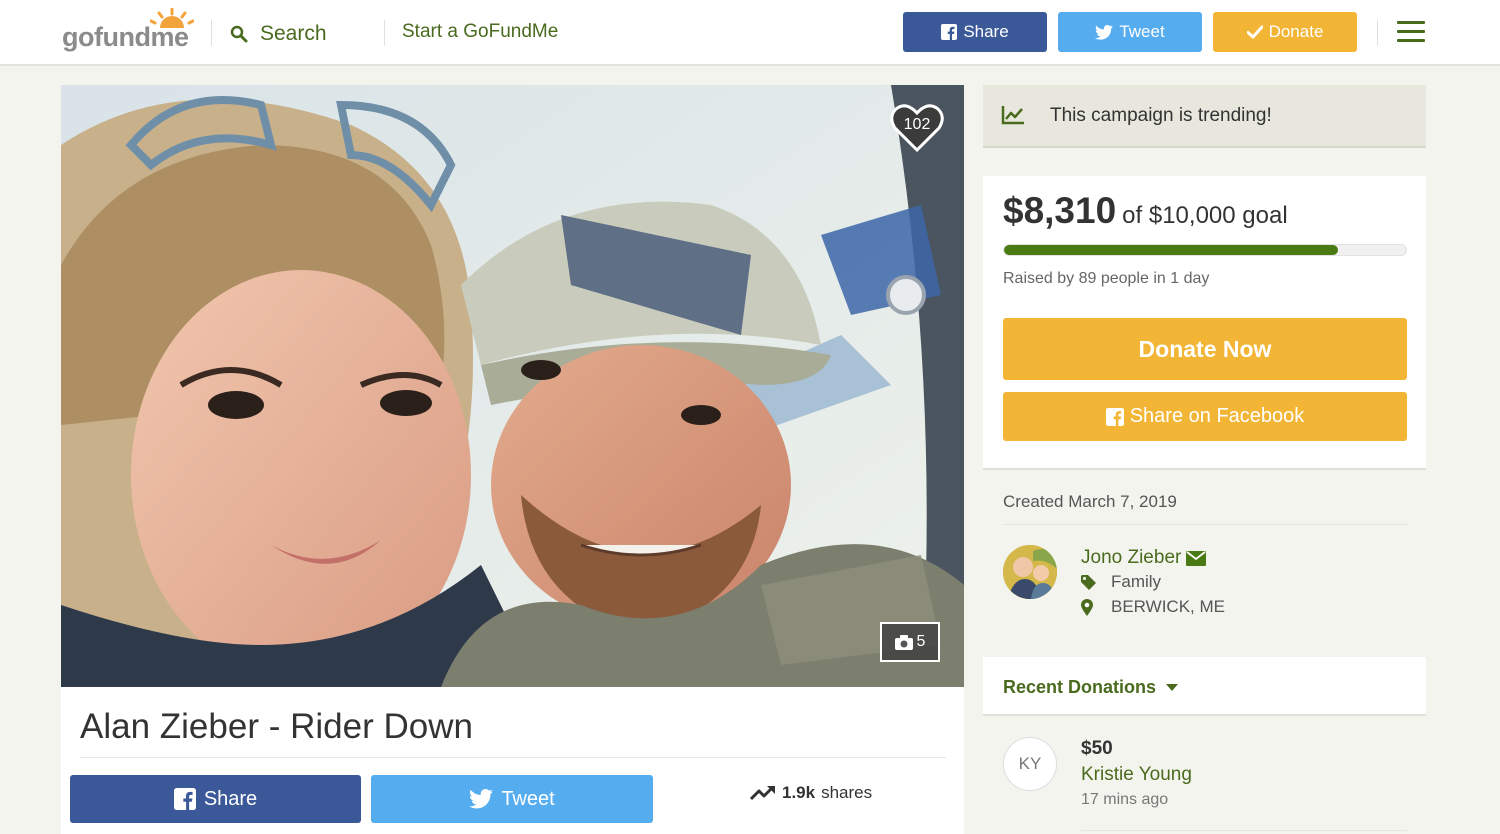 Image resolution: width=1500 pixels, height=834 pixels. I want to click on raised-summary: $8,310 of $10,000 goal, so click(1145, 211).